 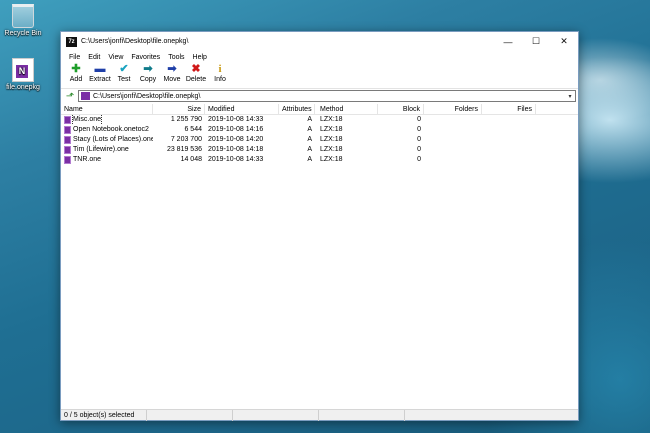 I want to click on desktop-icon-label: file.onepkg, so click(x=23, y=87).